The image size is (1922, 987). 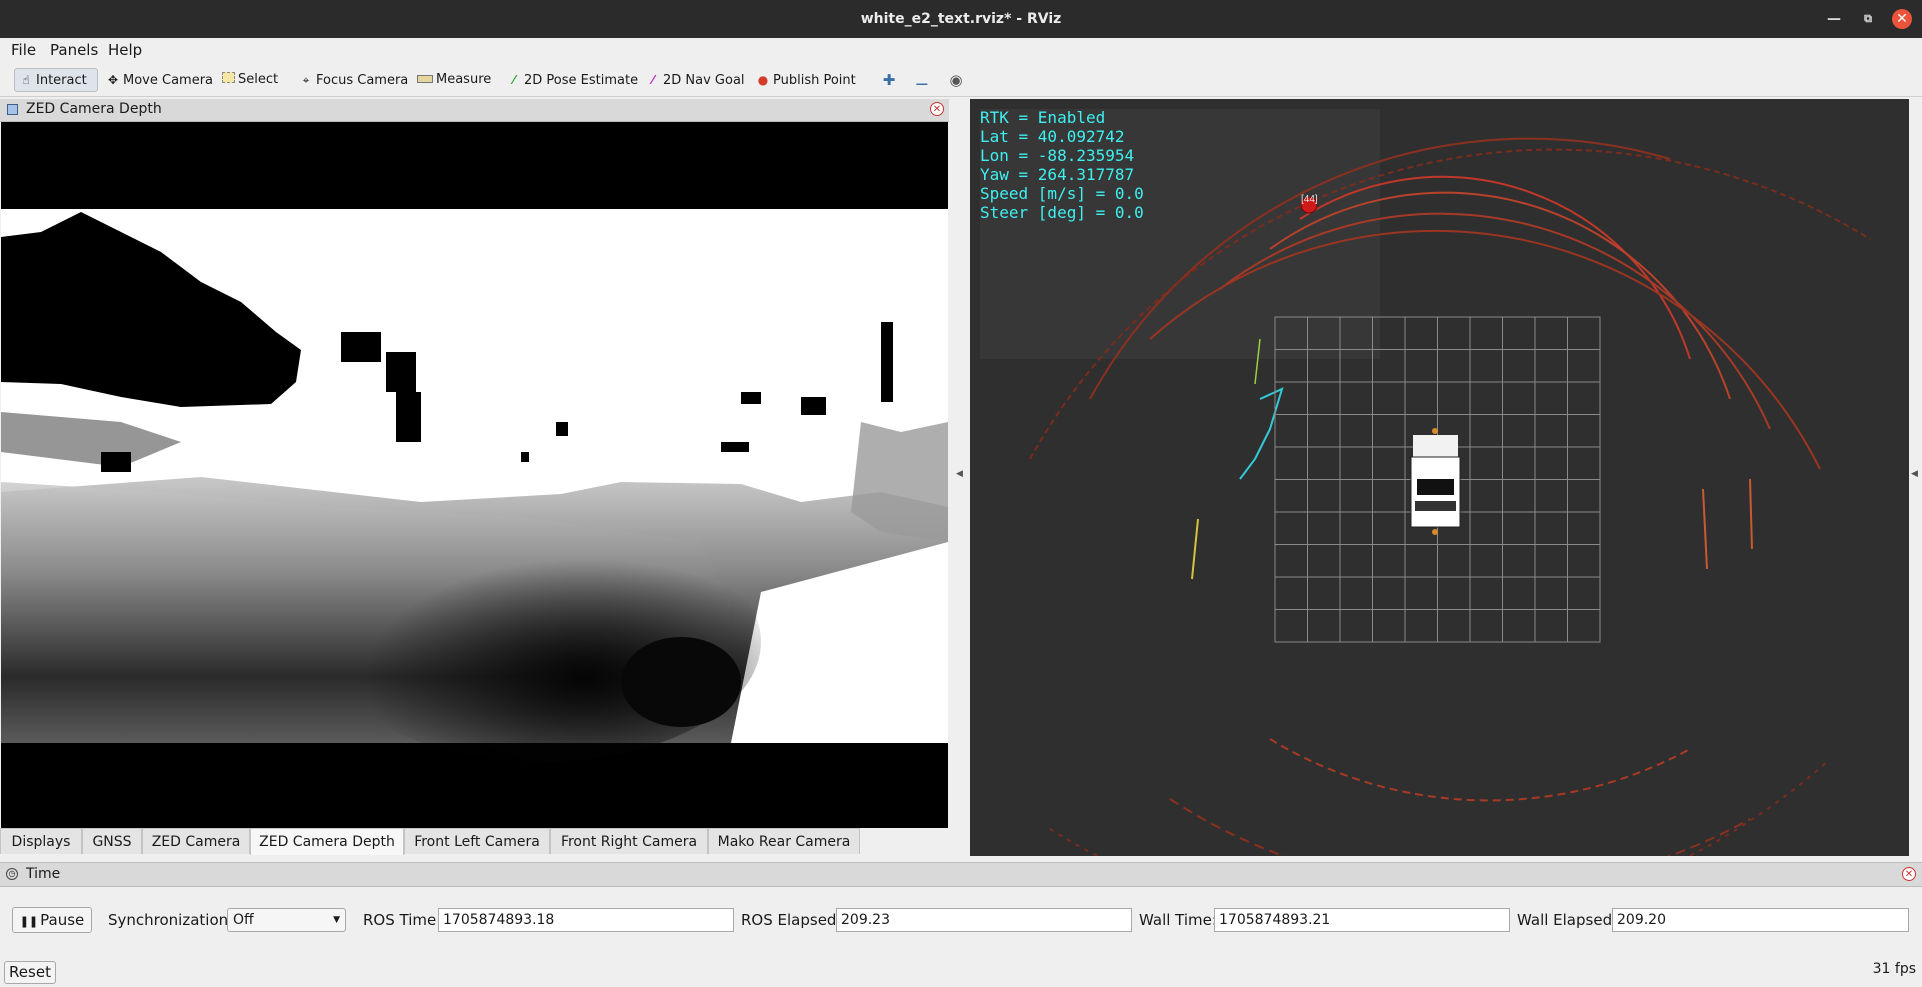 I want to click on menubar: File Panels Help, so click(x=961, y=51).